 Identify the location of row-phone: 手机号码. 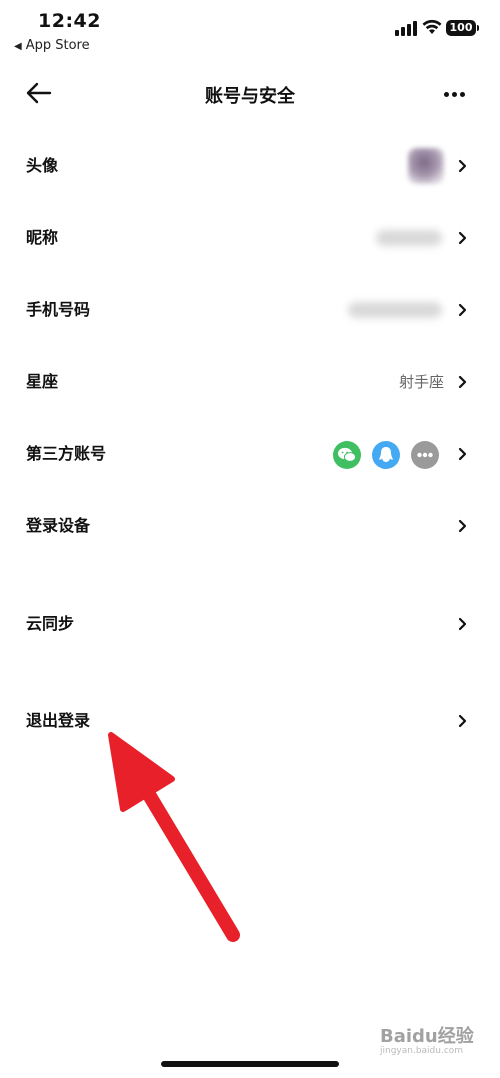
(250, 310).